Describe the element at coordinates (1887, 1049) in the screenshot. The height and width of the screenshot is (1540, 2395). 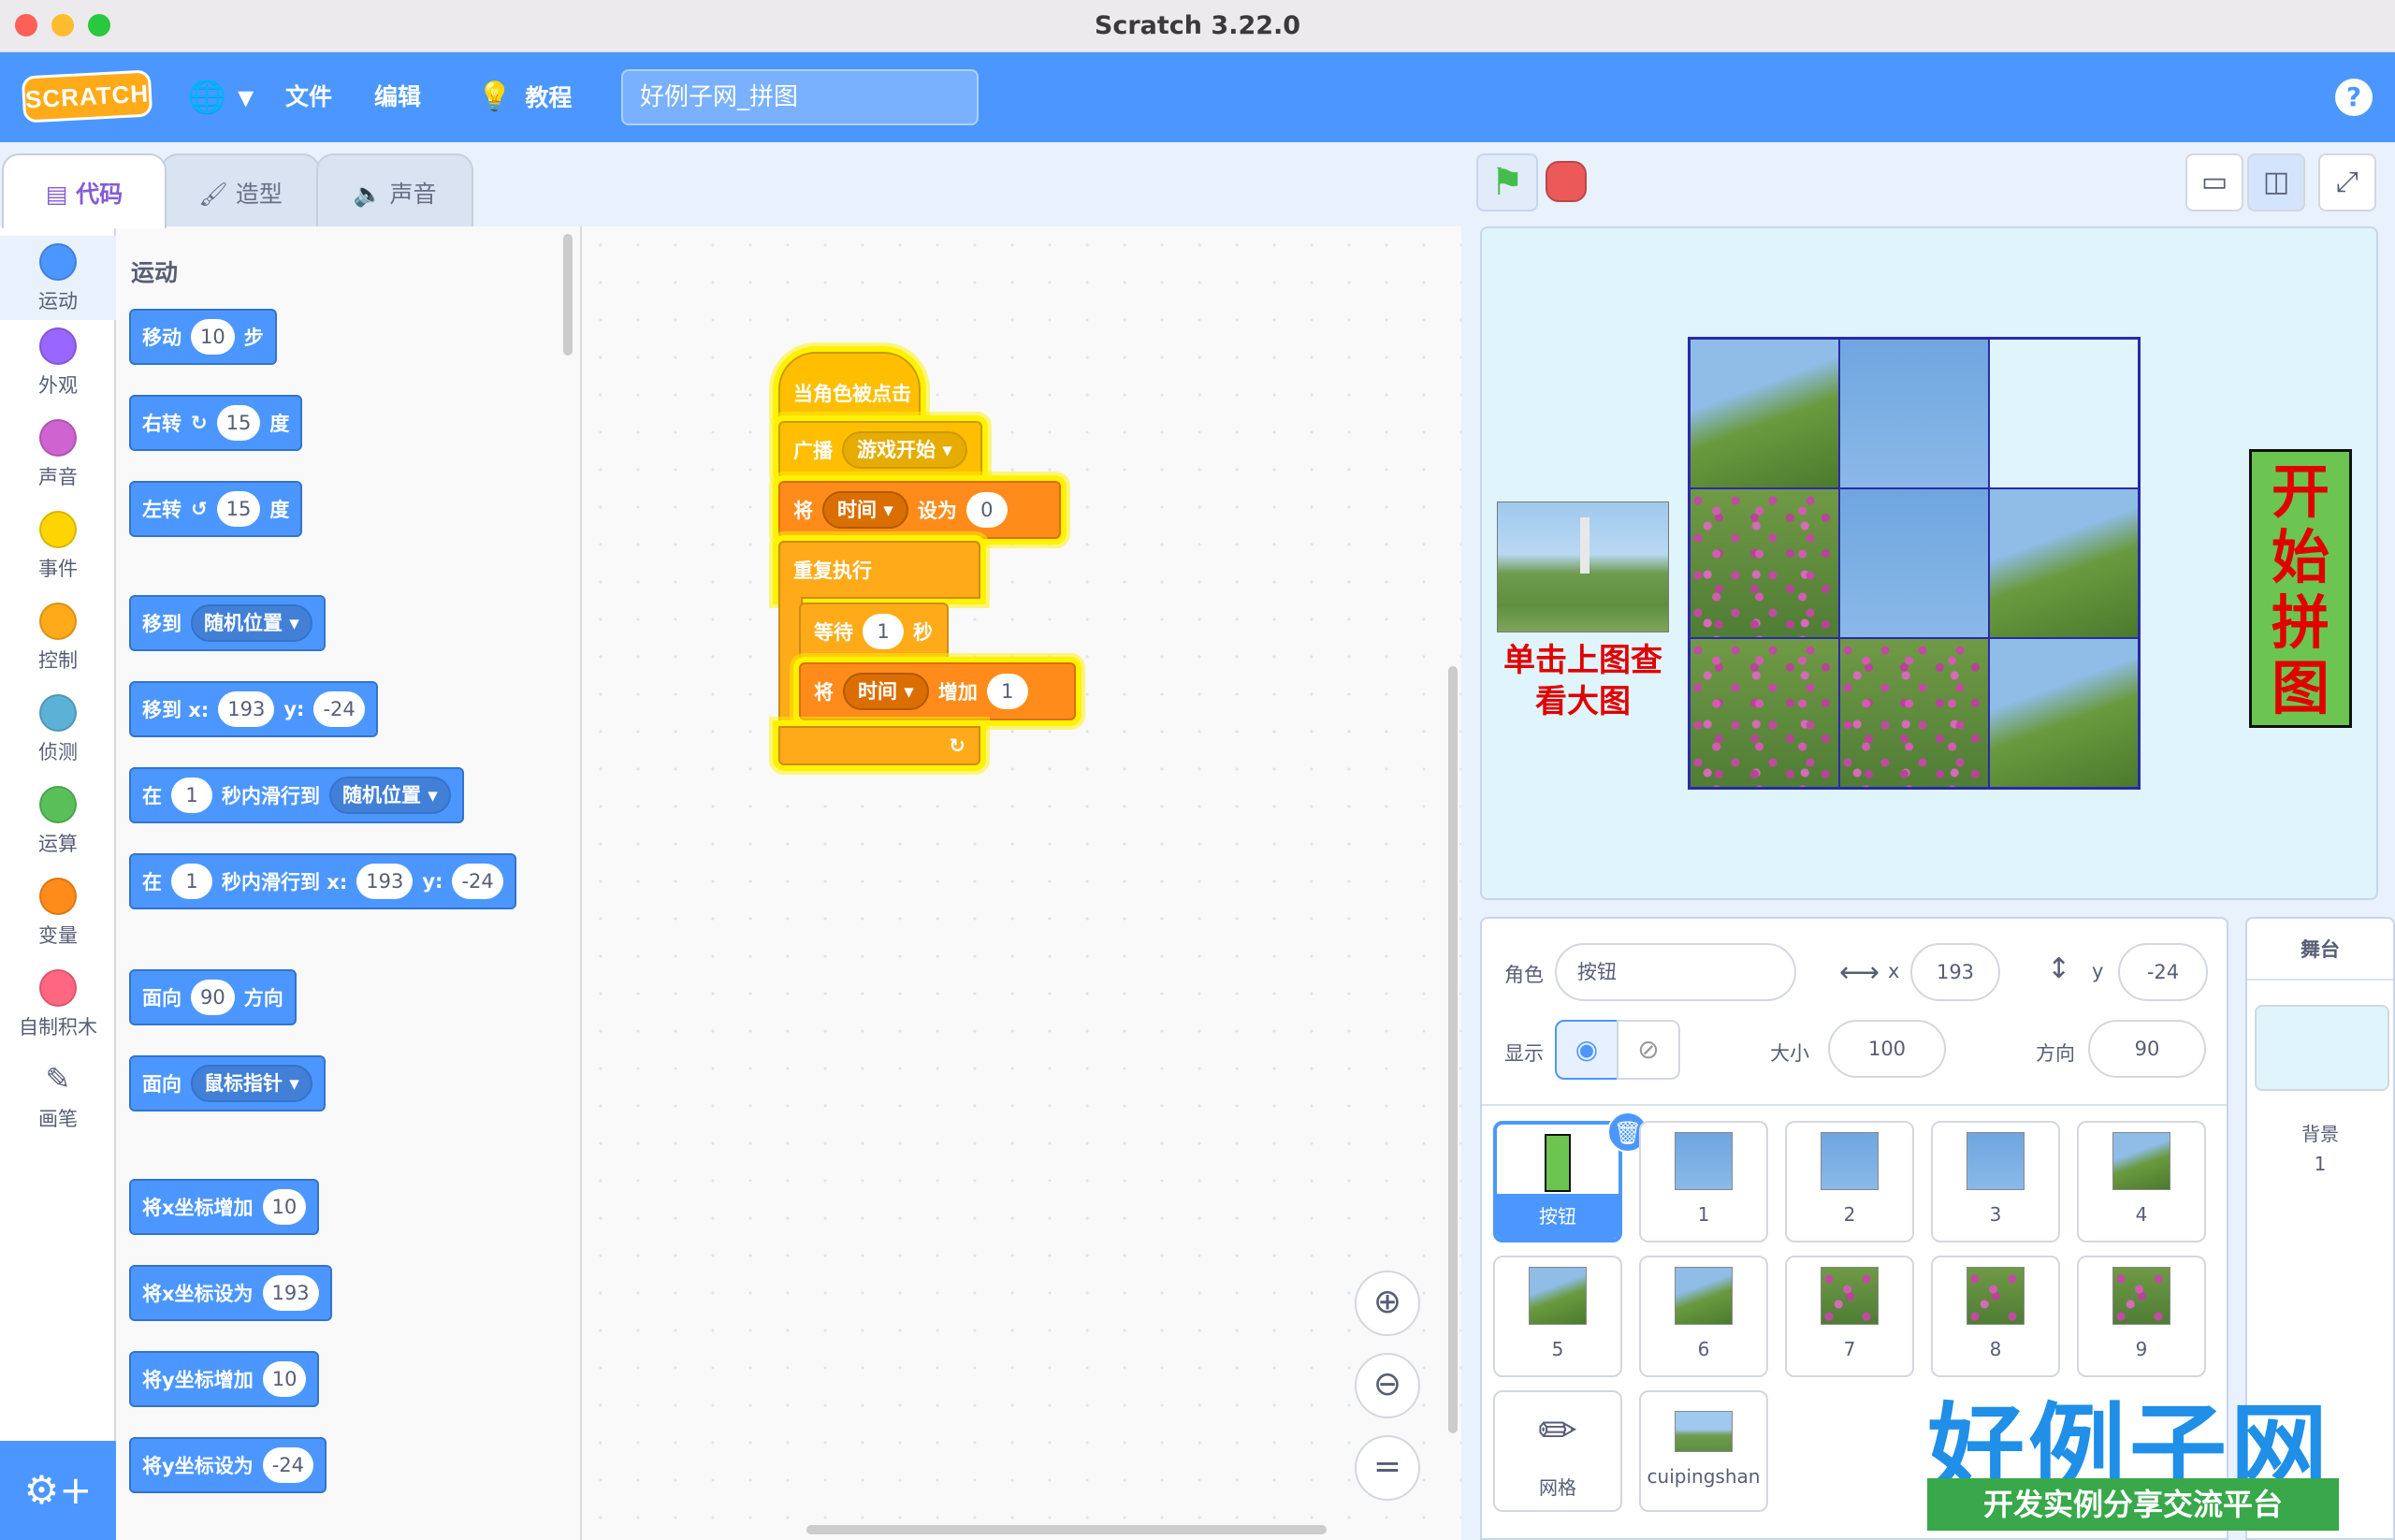
I see `size-input: 100` at that location.